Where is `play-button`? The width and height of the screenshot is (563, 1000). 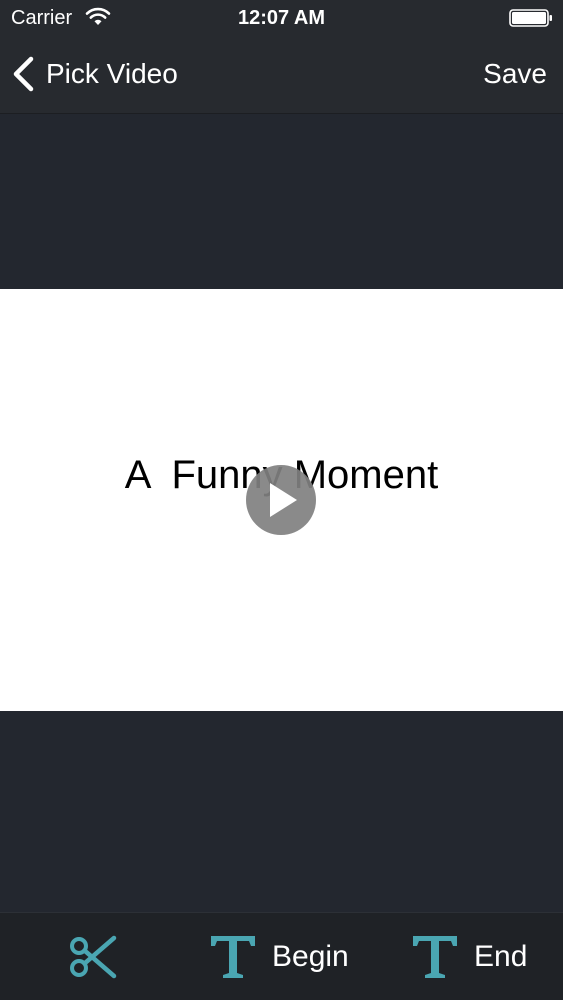
play-button is located at coordinates (281, 500).